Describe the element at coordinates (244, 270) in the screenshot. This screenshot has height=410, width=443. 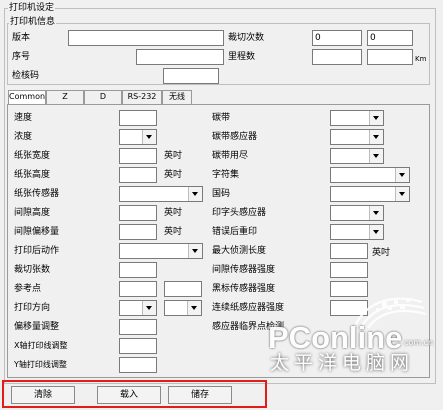
I see `gap-sensor-strength-label: 间隙传感器强度` at that location.